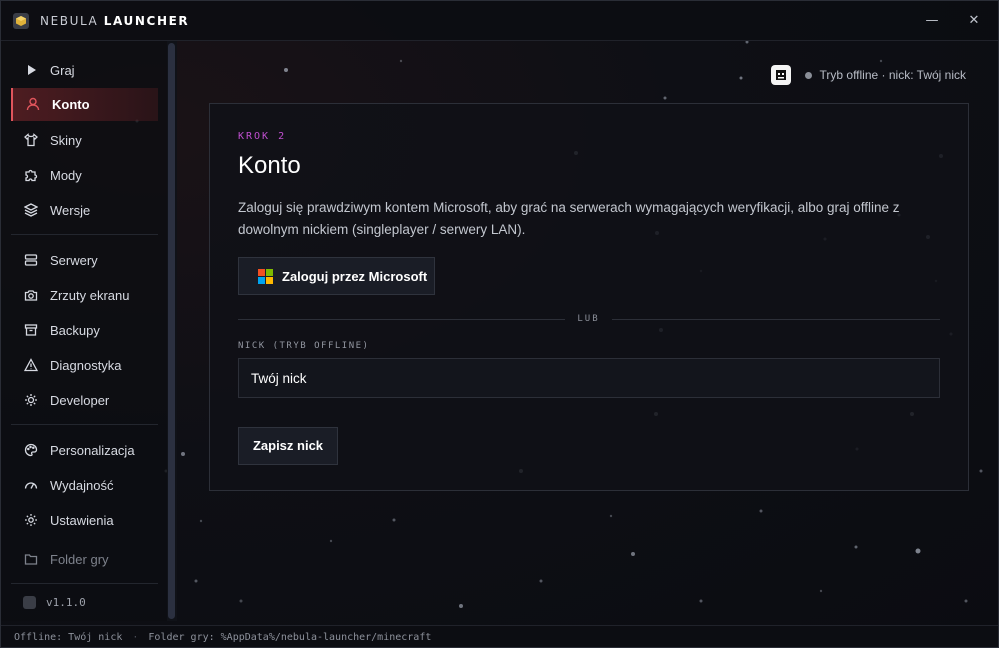 This screenshot has height=648, width=999. I want to click on microsoft-logo-icon, so click(265, 276).